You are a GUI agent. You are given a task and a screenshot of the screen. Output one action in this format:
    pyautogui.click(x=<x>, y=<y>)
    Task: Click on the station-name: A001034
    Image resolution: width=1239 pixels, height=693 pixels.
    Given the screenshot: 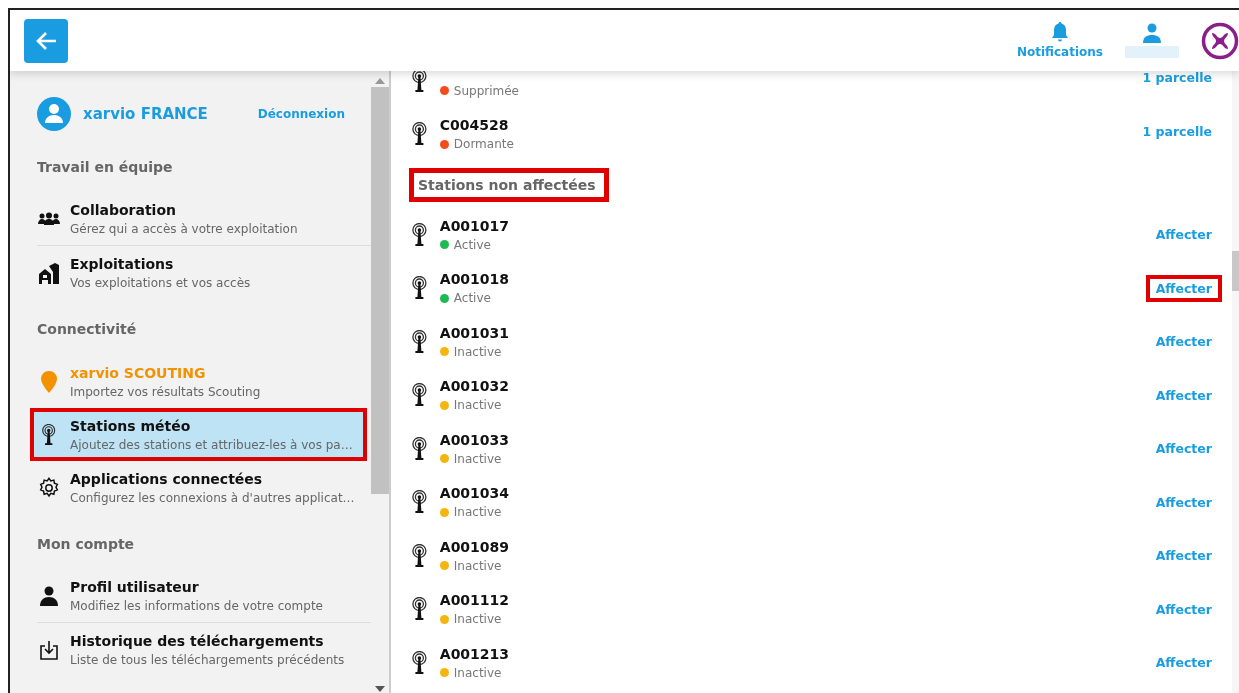 What is the action you would take?
    pyautogui.click(x=474, y=494)
    